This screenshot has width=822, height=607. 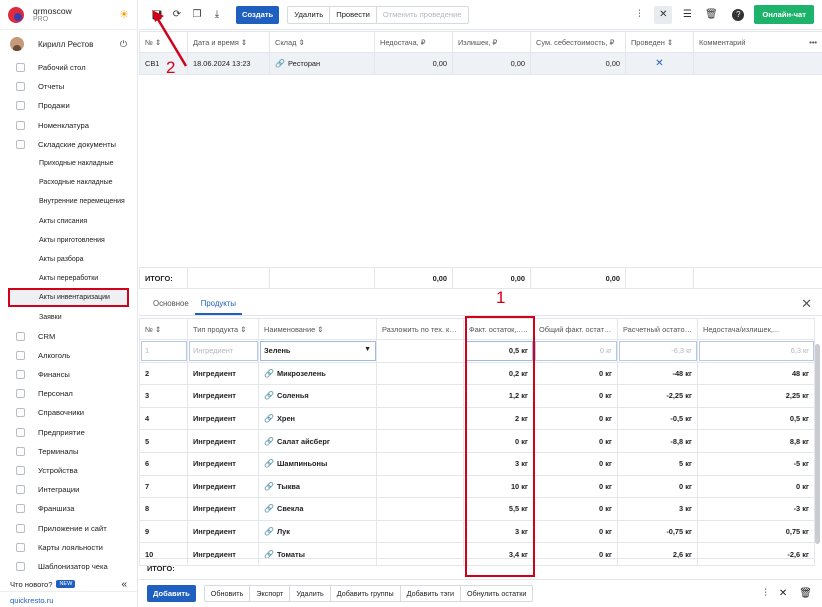 What do you see at coordinates (124, 584) in the screenshot?
I see `collapse-sidebar-icon: «` at bounding box center [124, 584].